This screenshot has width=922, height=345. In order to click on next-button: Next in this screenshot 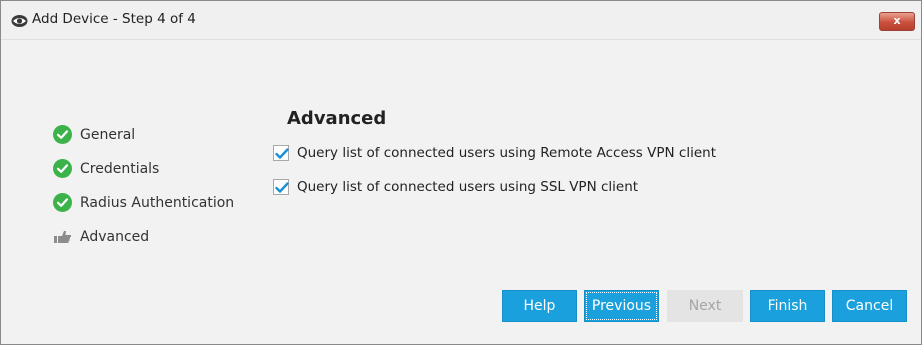, I will do `click(705, 306)`.